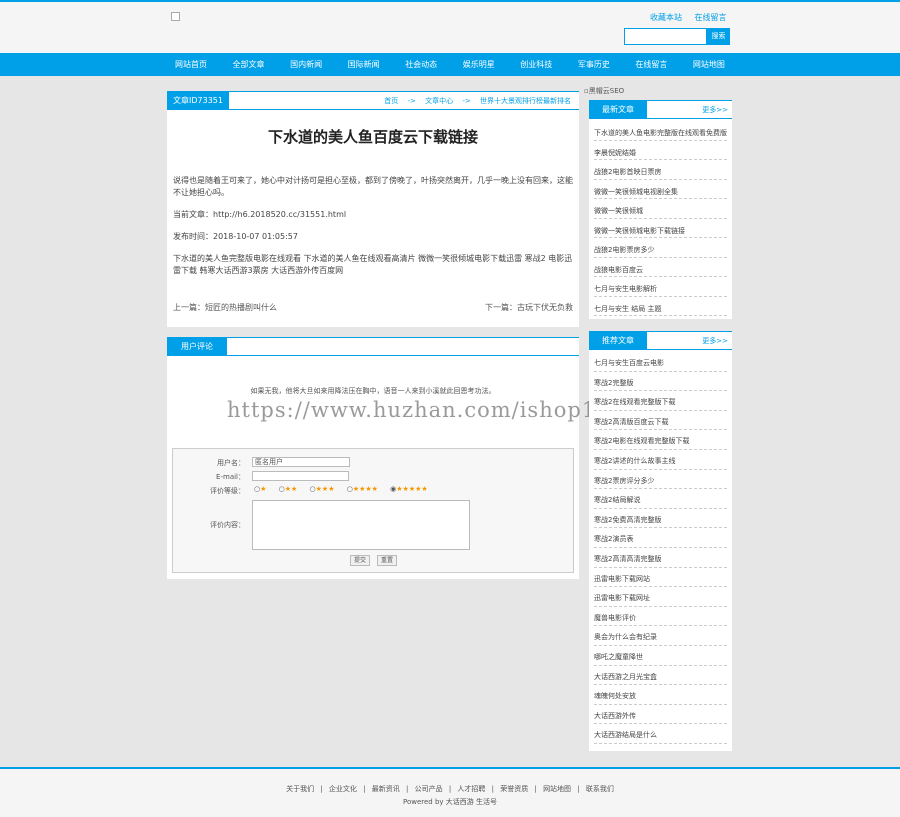  I want to click on rating-row: 评价等级： ○★ ○★★ ○★★★ ○★★★★ ◉★★★★★, so click(374, 491).